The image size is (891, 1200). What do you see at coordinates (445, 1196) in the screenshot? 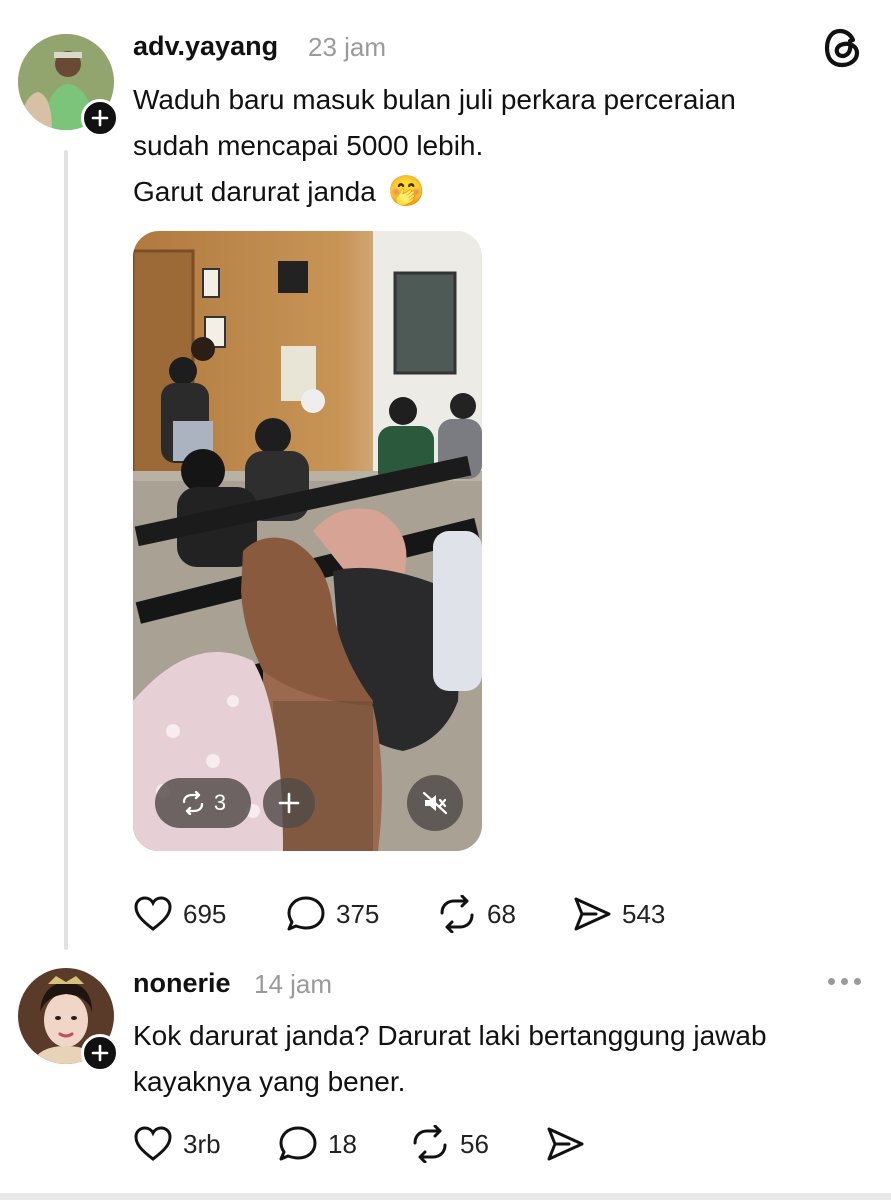
I see `screen-bottom-edge` at bounding box center [445, 1196].